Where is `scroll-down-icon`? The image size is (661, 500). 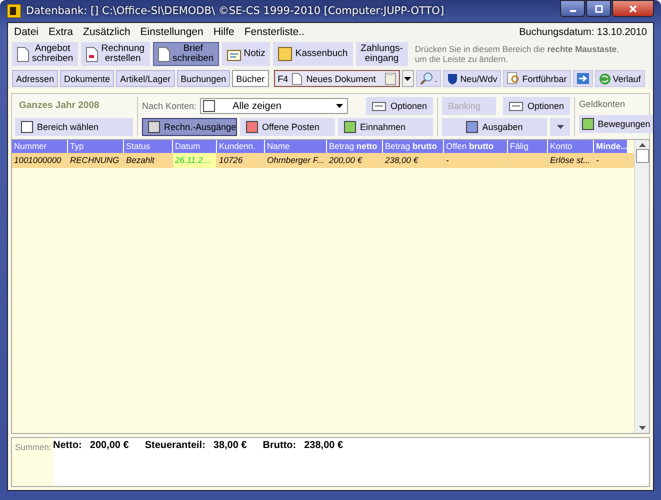 scroll-down-icon is located at coordinates (642, 428).